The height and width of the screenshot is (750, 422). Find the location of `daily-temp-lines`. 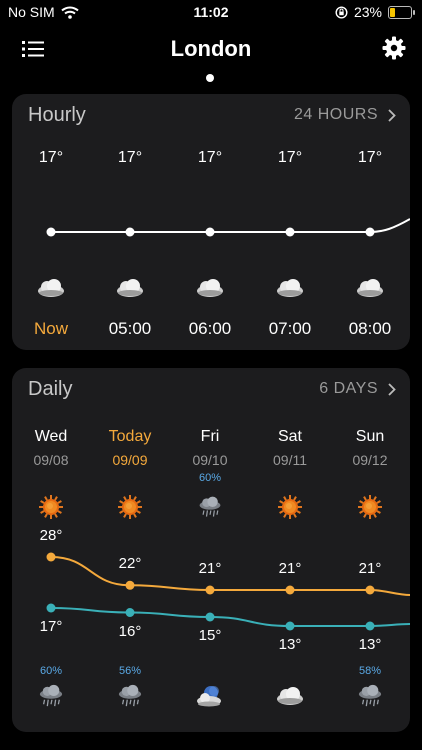

daily-temp-lines is located at coordinates (228, 591).